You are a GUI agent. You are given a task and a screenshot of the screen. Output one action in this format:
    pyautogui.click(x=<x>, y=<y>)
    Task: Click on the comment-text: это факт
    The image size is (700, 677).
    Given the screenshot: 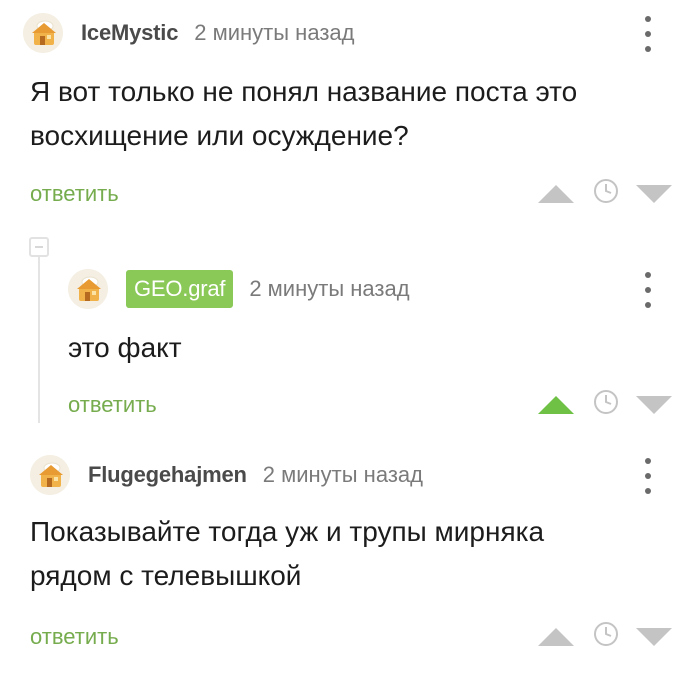 What is the action you would take?
    pyautogui.click(x=125, y=347)
    